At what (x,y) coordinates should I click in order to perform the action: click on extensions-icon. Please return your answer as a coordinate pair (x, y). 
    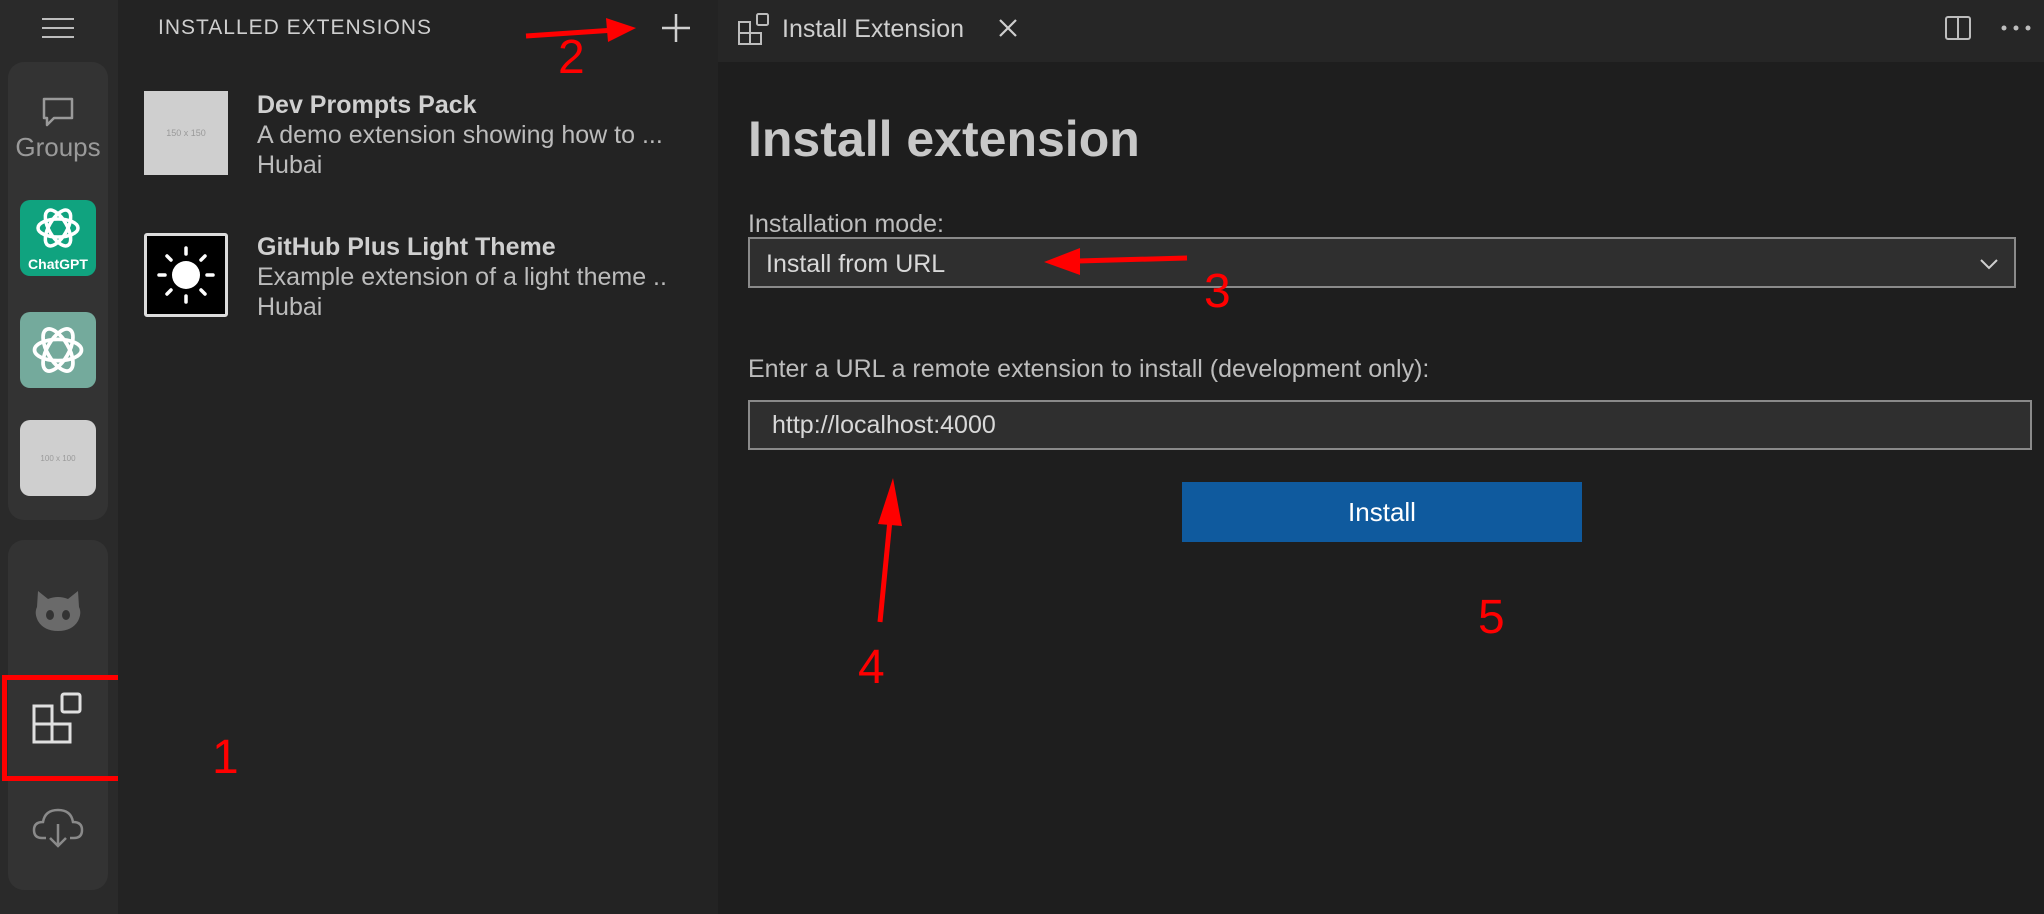
    Looking at the image, I should click on (753, 29).